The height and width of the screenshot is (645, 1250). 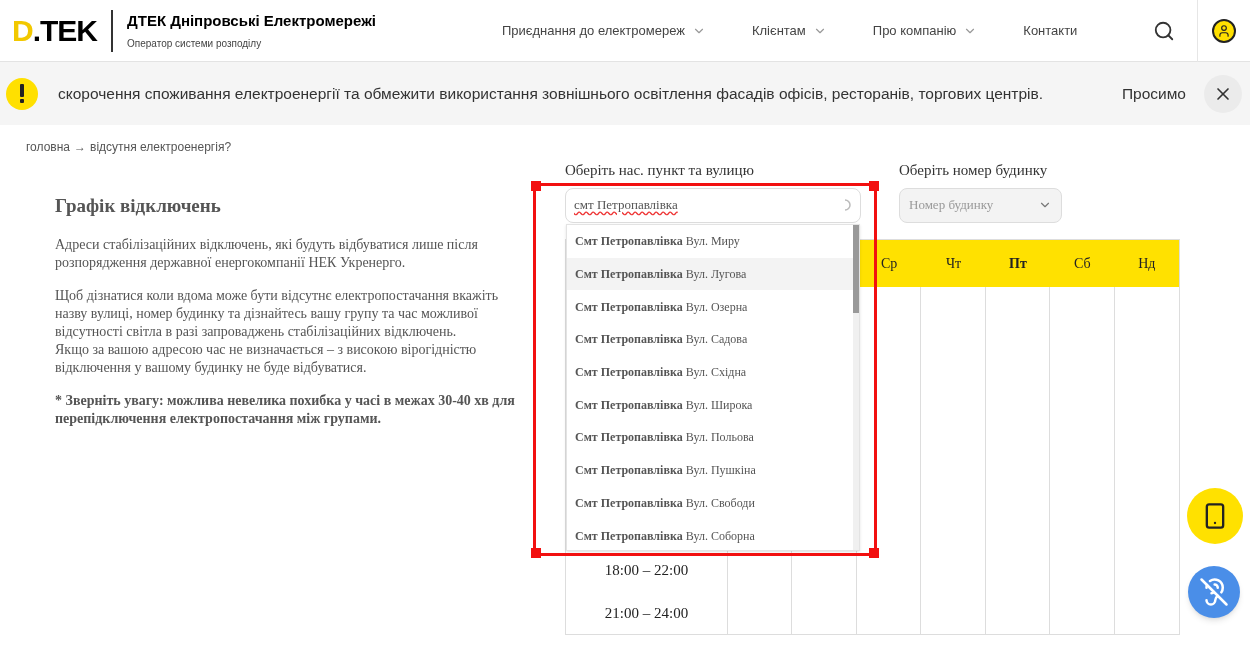 What do you see at coordinates (710, 307) in the screenshot?
I see `dropdown-option: Смт Петропавлівка Вул. Озерна` at bounding box center [710, 307].